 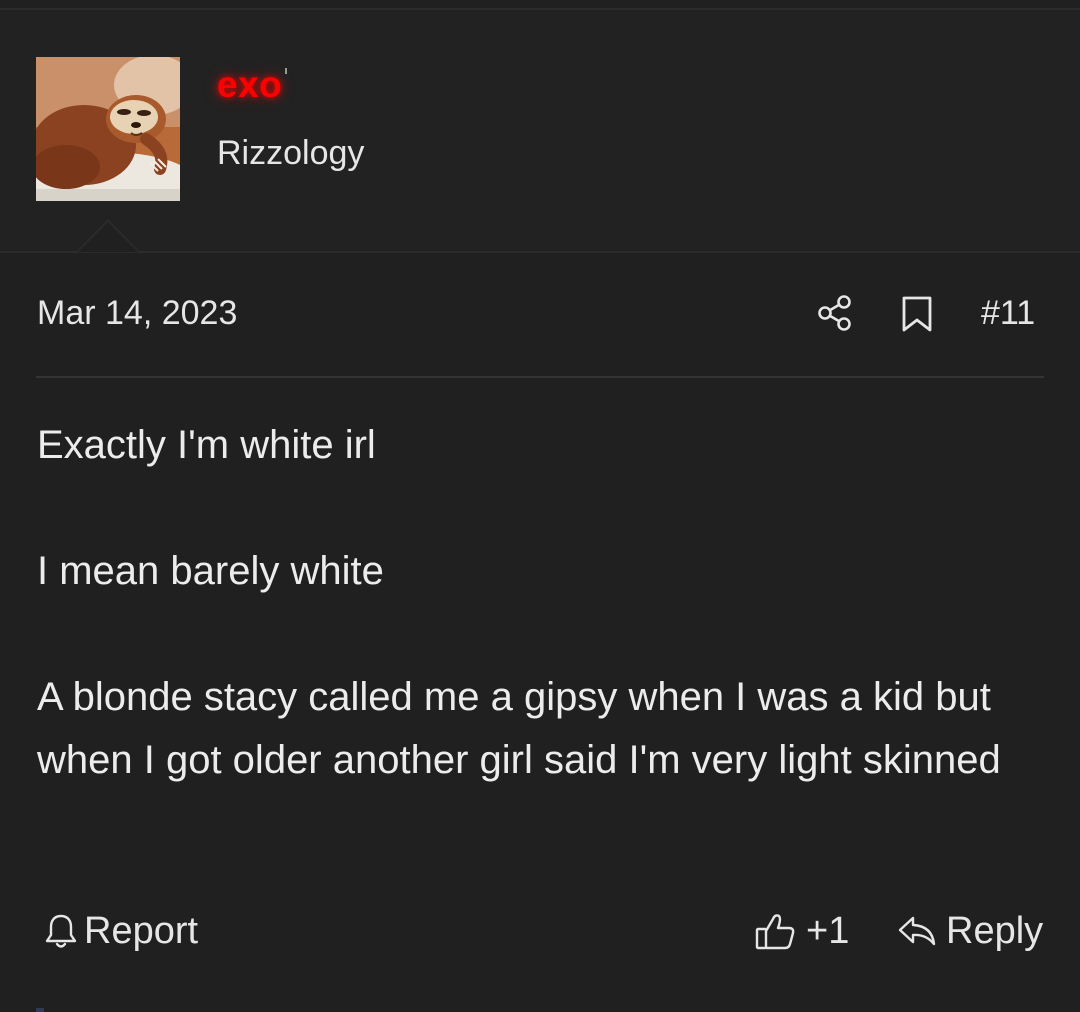 I want to click on user-title: Rizzology, so click(x=291, y=153).